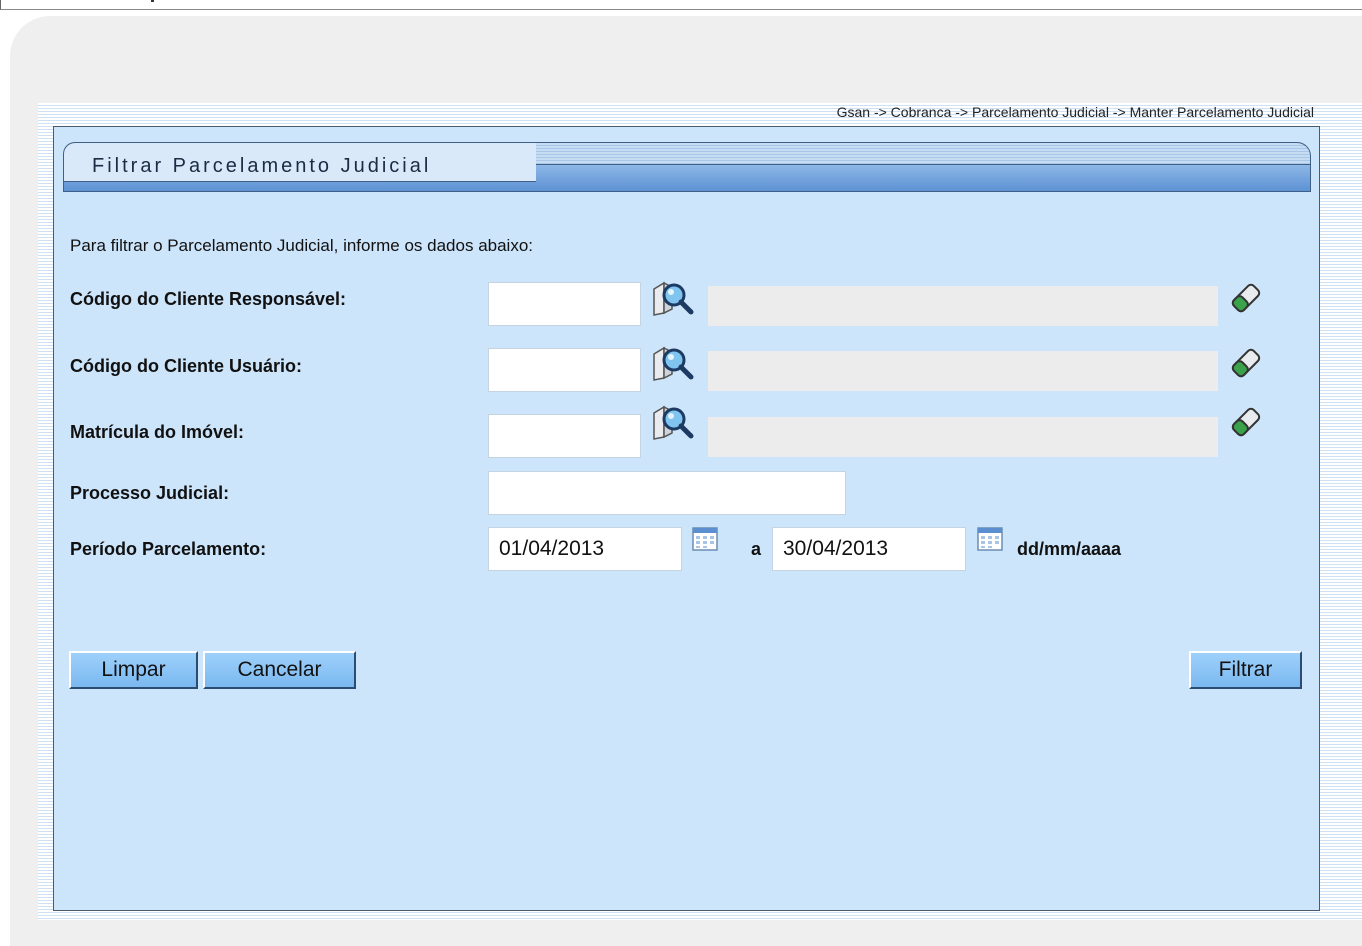 This screenshot has width=1362, height=946. Describe the element at coordinates (667, 493) in the screenshot. I see `processo-judicial-input` at that location.